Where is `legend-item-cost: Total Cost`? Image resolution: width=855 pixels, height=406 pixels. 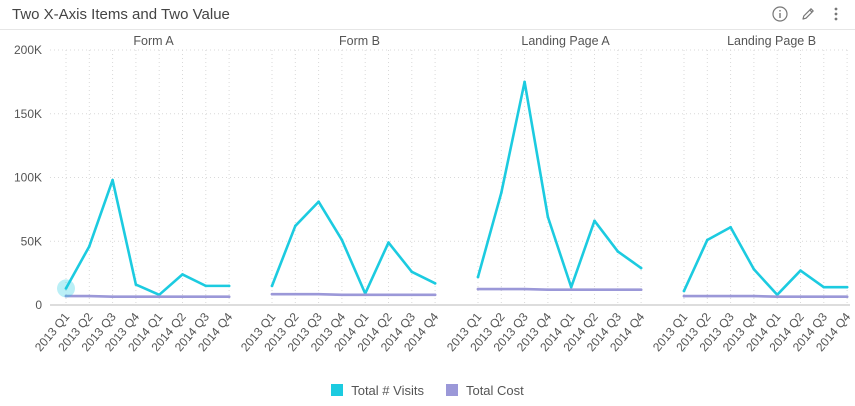 legend-item-cost: Total Cost is located at coordinates (484, 390).